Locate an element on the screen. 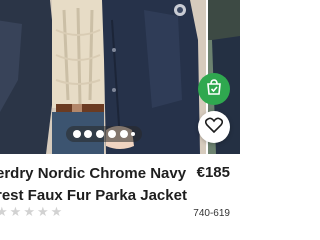 The width and height of the screenshot is (320, 240). gallery-pagination-dots is located at coordinates (104, 134).